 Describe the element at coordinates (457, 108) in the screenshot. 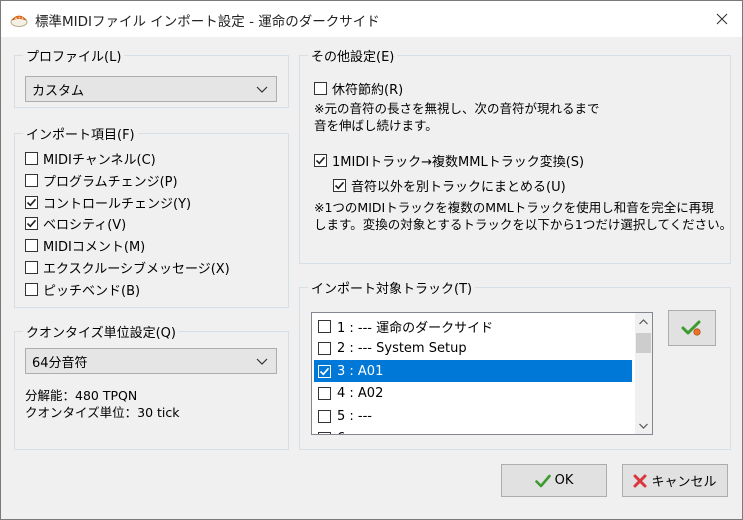

I see `rest-saving-note-line1: ※元の音符の長さを無視し、次の音符が現れるまで` at that location.